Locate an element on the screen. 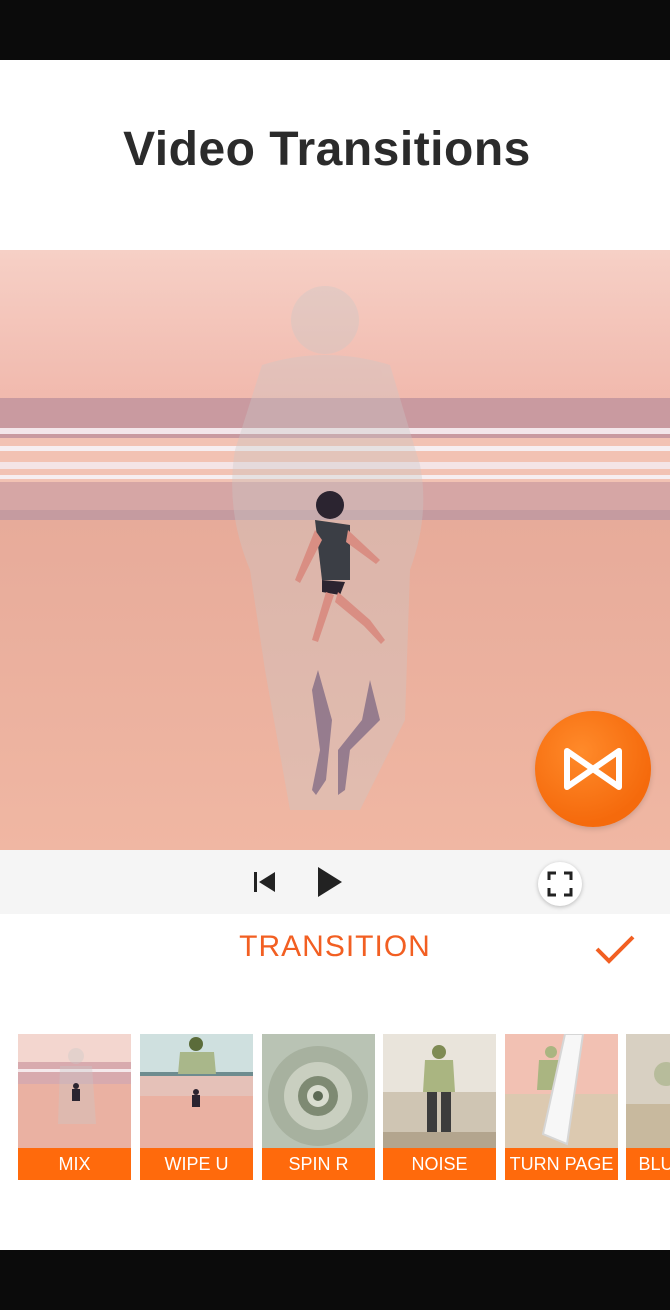  fullscreen-icon is located at coordinates (560, 884).